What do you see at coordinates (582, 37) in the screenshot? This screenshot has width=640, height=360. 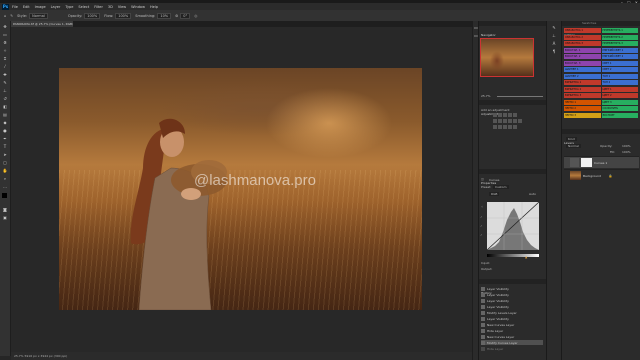 I see `action-button: ОБРАБОТКА 2` at bounding box center [582, 37].